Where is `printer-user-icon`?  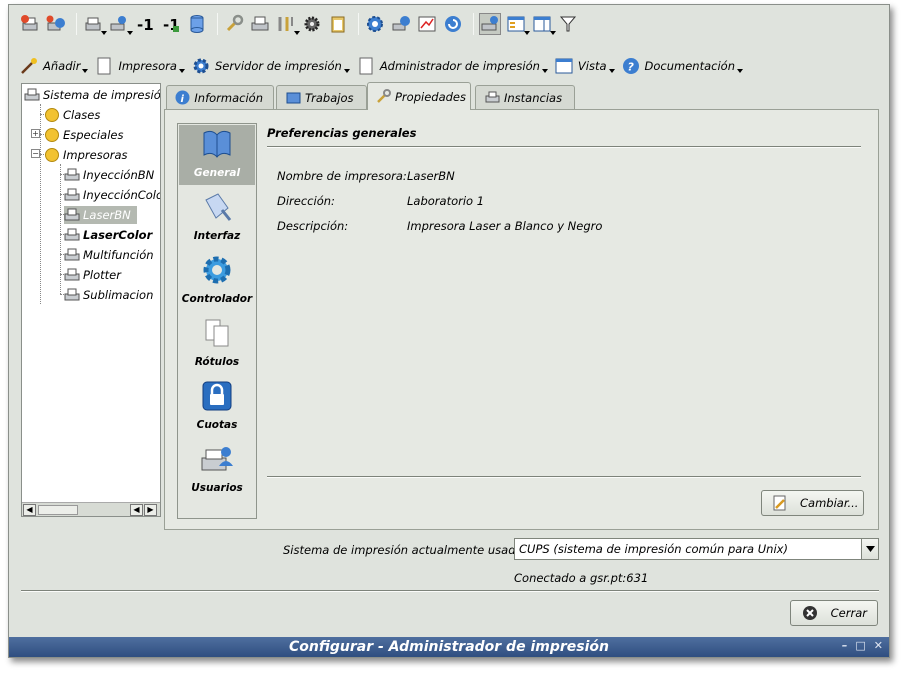 printer-user-icon is located at coordinates (120, 24).